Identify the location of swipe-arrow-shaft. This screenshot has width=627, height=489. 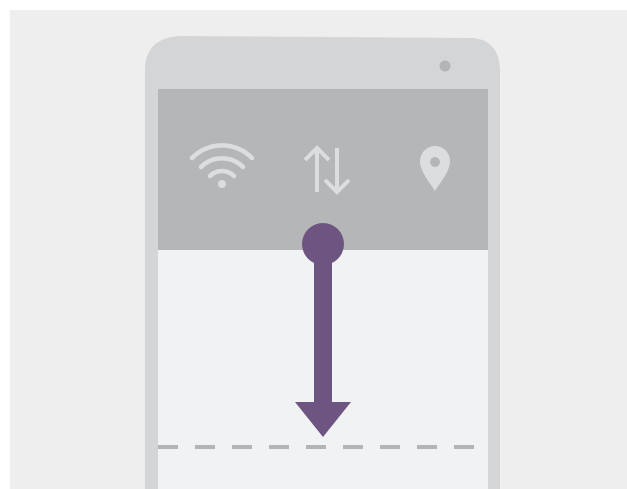
(323, 325).